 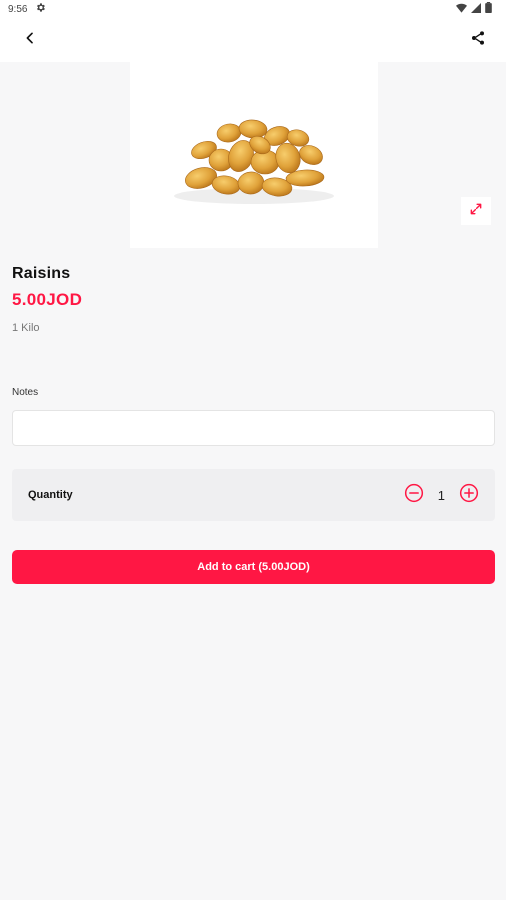 What do you see at coordinates (50, 495) in the screenshot?
I see `quantity-label: Quantity` at bounding box center [50, 495].